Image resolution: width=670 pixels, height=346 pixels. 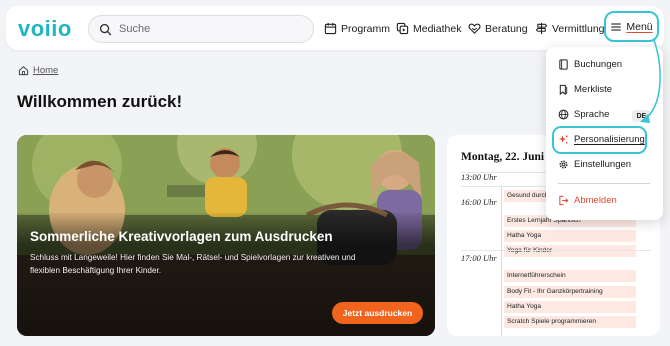 What do you see at coordinates (603, 164) in the screenshot?
I see `menu-item-label: Einstellungen` at bounding box center [603, 164].